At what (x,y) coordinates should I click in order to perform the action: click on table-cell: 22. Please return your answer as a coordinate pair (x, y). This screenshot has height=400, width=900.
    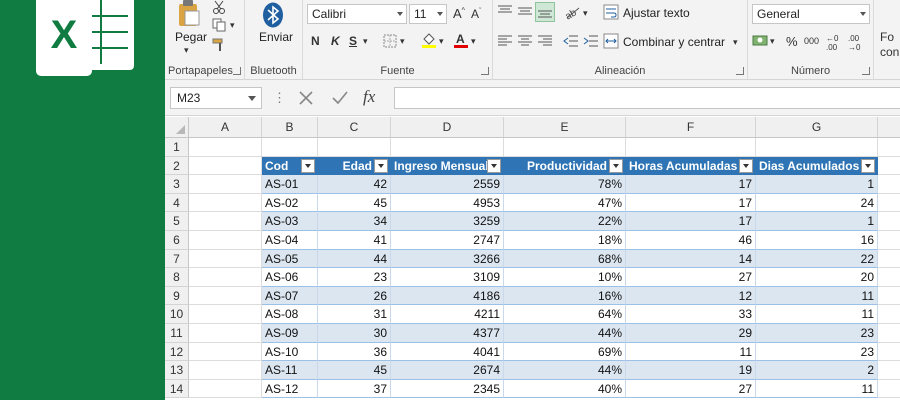
    Looking at the image, I should click on (817, 259).